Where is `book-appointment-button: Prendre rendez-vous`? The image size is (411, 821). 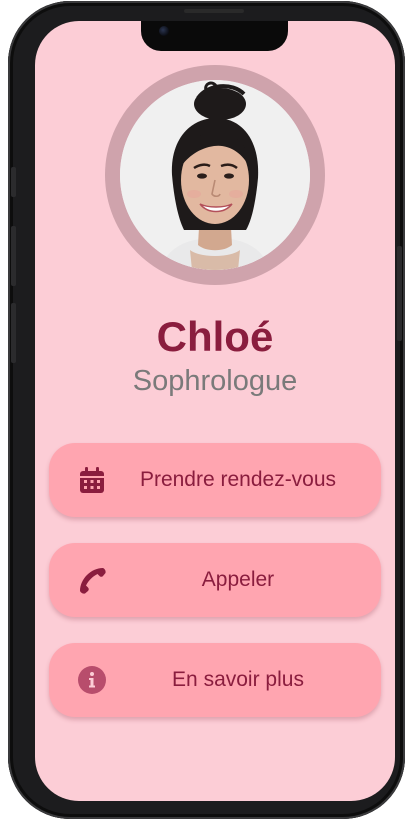
book-appointment-button: Prendre rendez-vous is located at coordinates (215, 480).